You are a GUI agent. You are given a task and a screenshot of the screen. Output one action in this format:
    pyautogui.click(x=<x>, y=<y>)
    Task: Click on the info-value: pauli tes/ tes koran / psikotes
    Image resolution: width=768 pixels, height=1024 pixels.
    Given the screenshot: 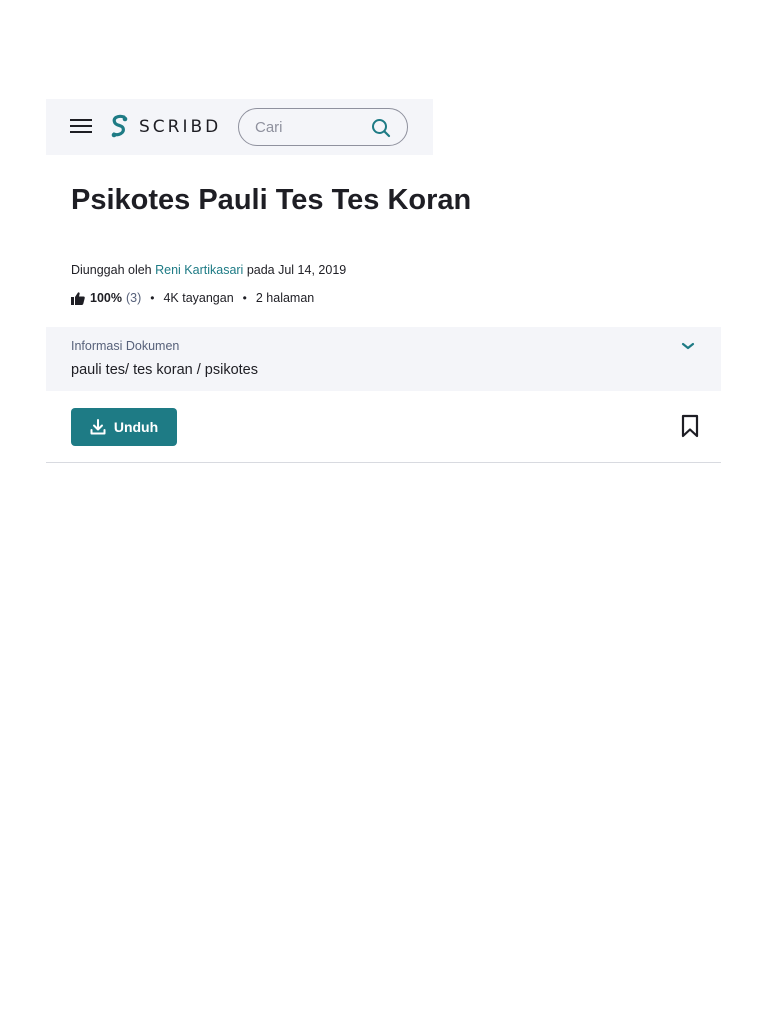 What is the action you would take?
    pyautogui.click(x=164, y=370)
    